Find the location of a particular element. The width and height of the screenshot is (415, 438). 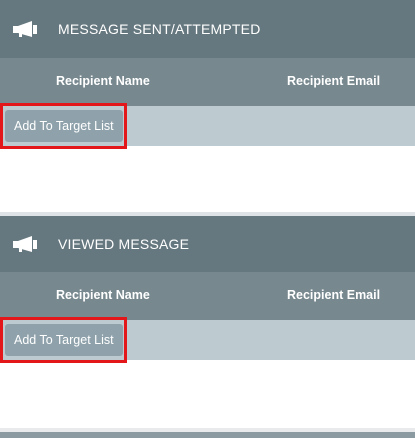

panel-title: VIEWED MESSAGE is located at coordinates (124, 244).